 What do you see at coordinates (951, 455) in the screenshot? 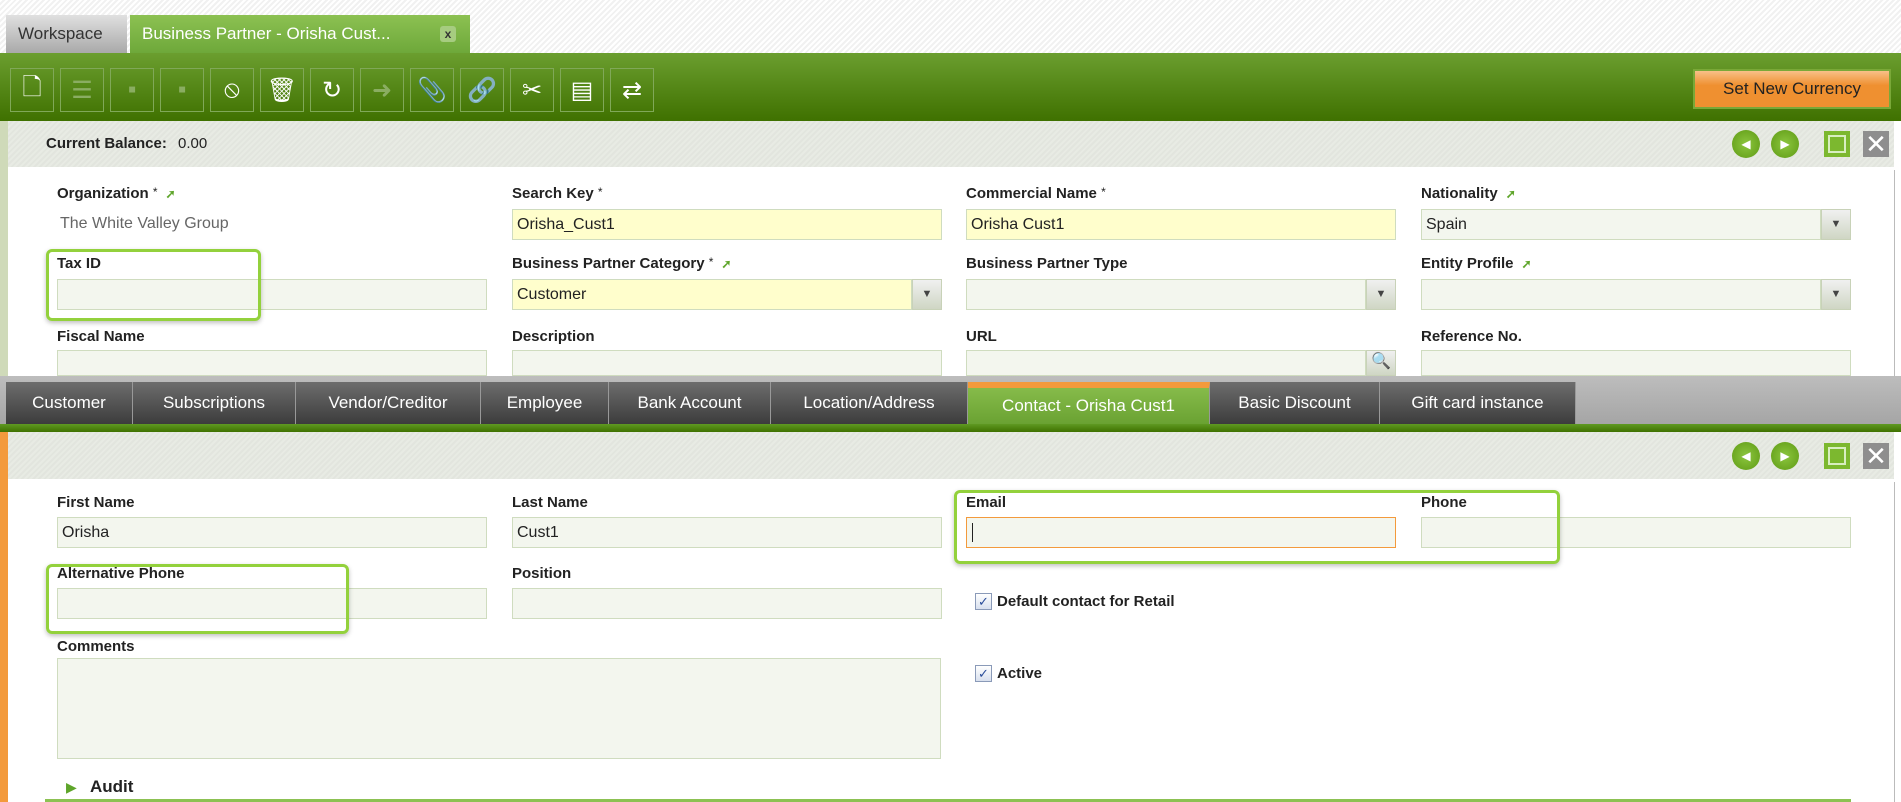
I see `child-record-header: ◀ ▶ ✕` at bounding box center [951, 455].